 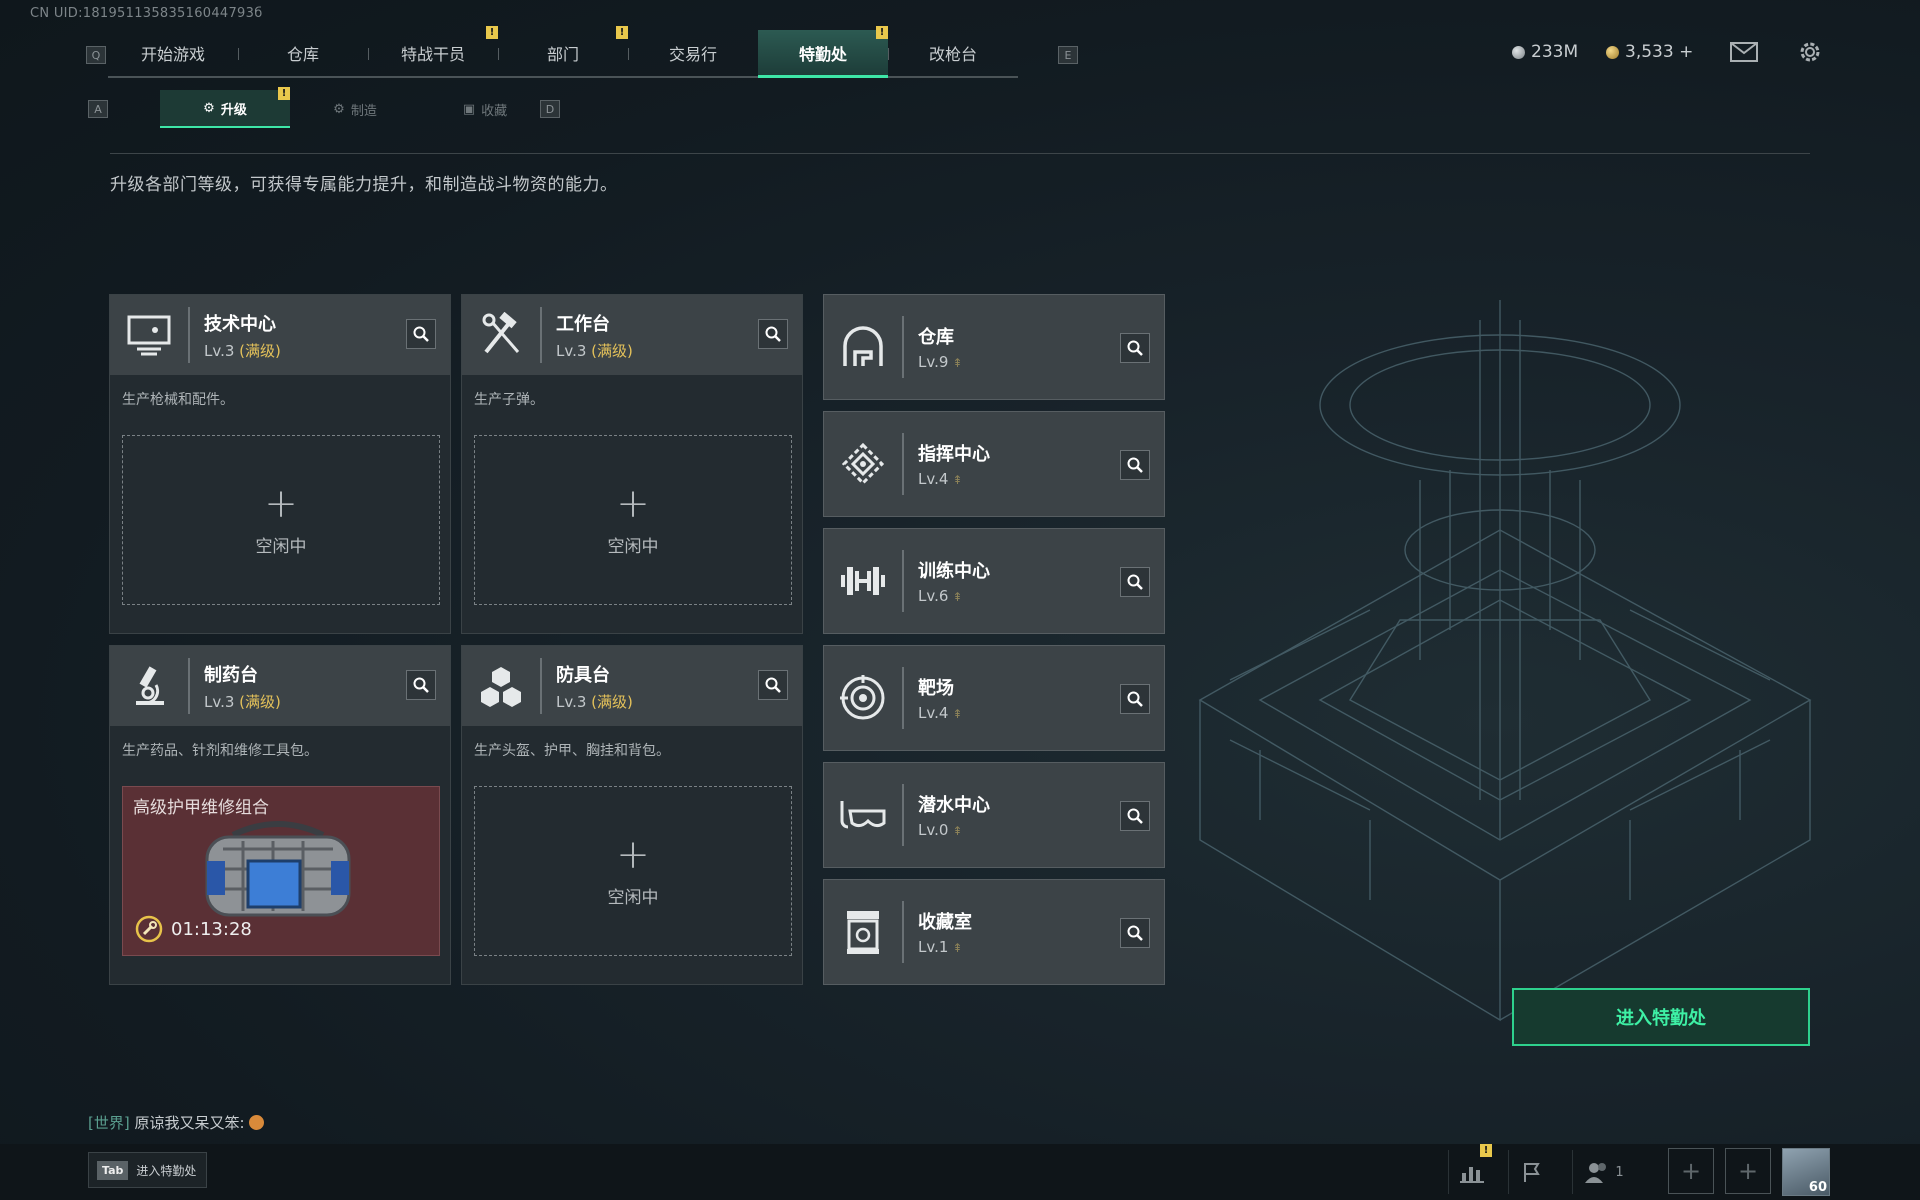 What do you see at coordinates (96, 55) in the screenshot?
I see `nav-prev-key: Q` at bounding box center [96, 55].